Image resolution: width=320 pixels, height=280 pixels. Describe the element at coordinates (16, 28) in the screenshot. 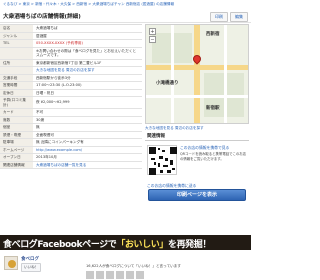

I see `info-row-key: 店名` at that location.